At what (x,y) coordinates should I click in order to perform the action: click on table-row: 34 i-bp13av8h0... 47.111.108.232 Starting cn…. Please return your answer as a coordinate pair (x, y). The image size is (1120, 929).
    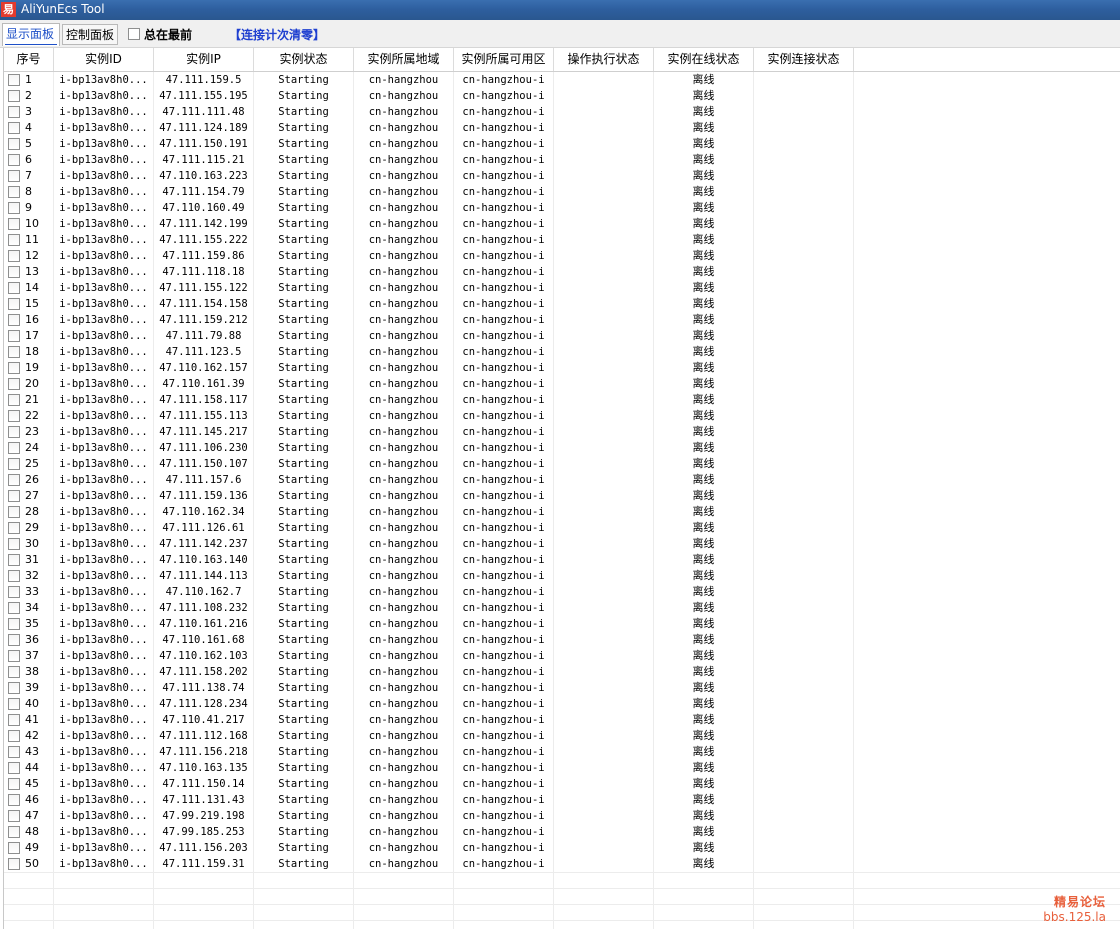
    Looking at the image, I should click on (562, 608).